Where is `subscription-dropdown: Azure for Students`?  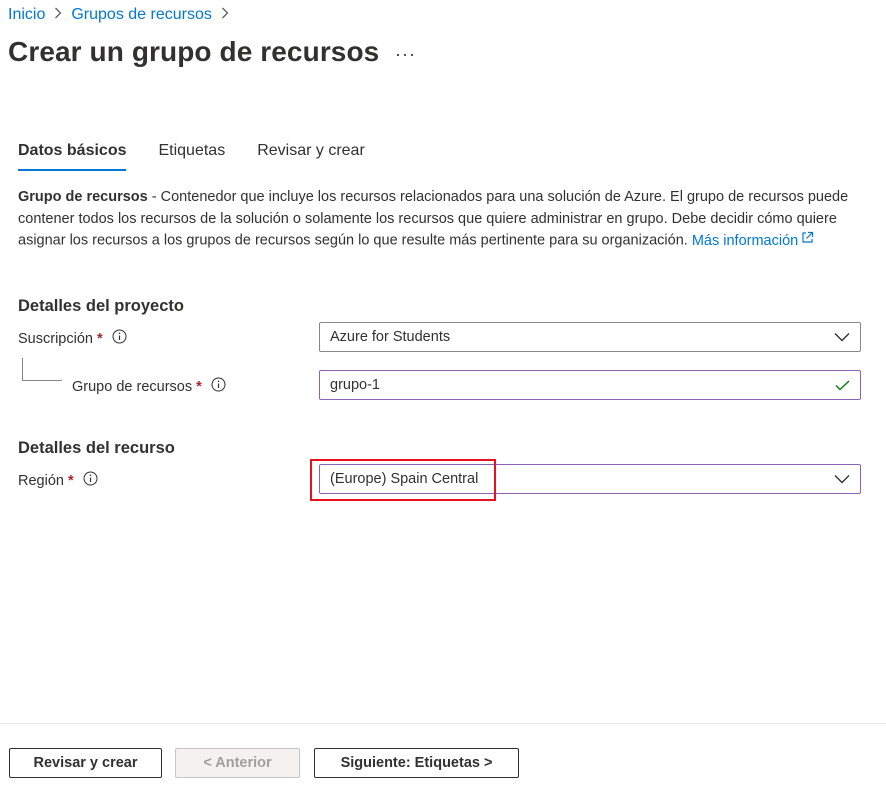
subscription-dropdown: Azure for Students is located at coordinates (590, 337).